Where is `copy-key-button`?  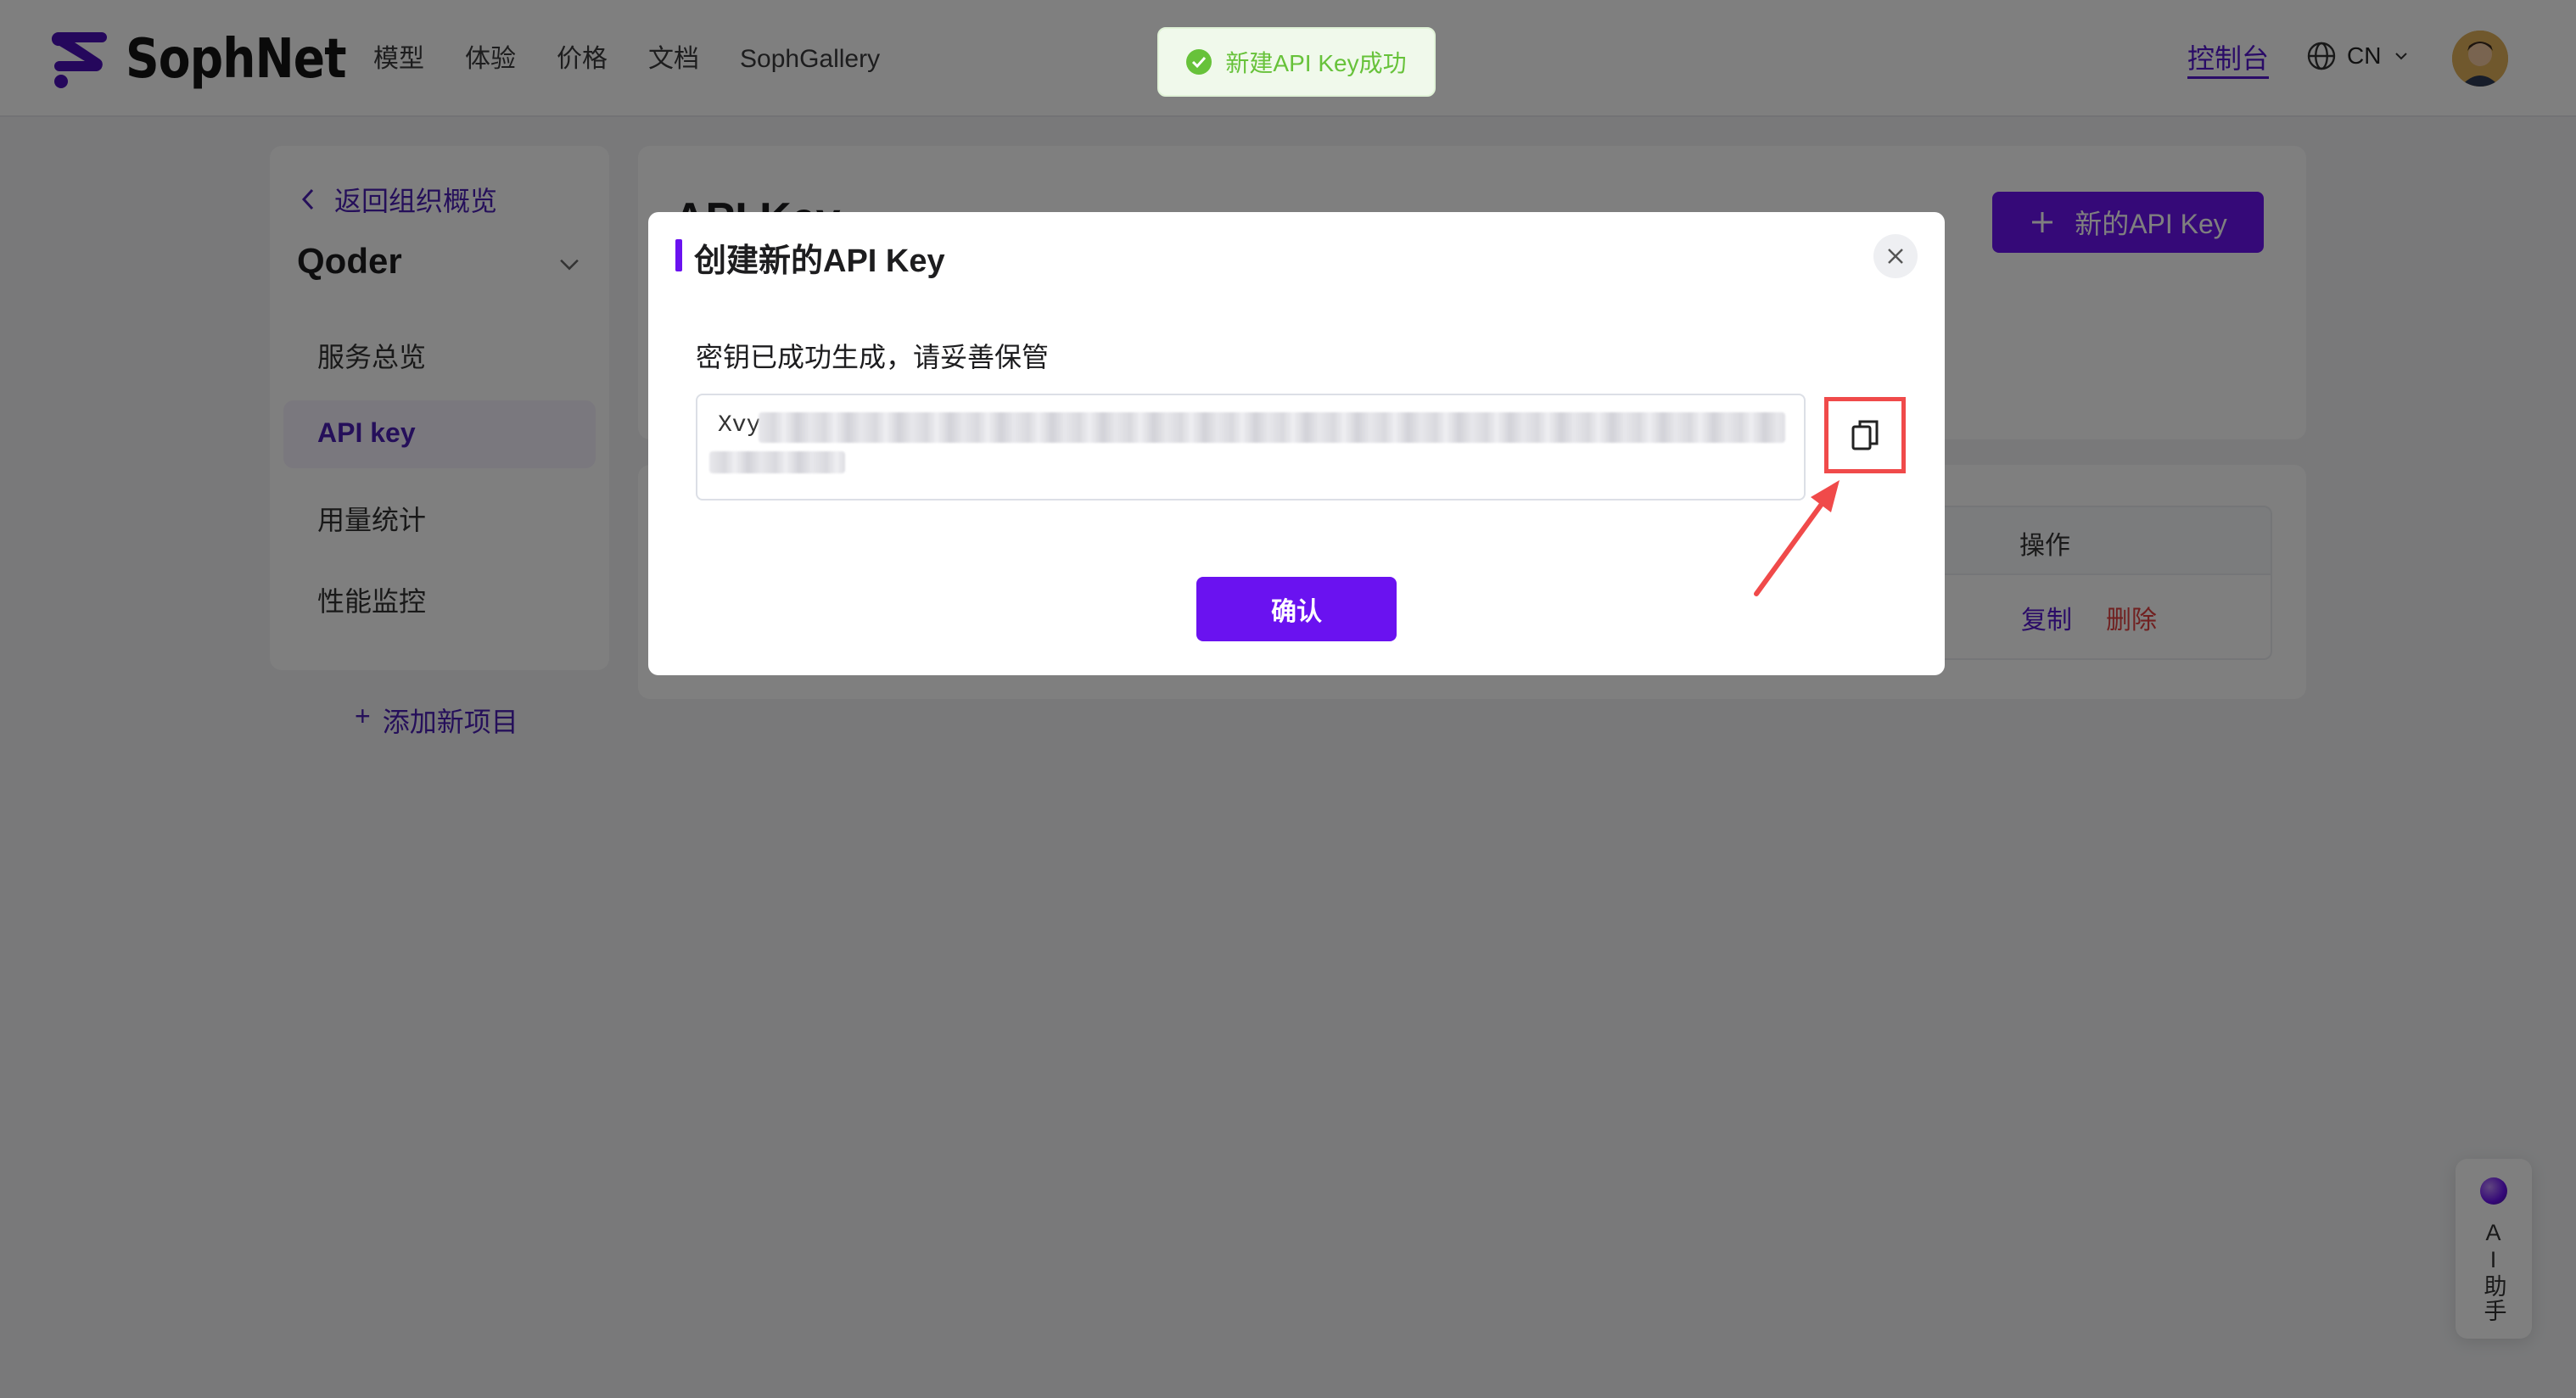 copy-key-button is located at coordinates (1865, 435).